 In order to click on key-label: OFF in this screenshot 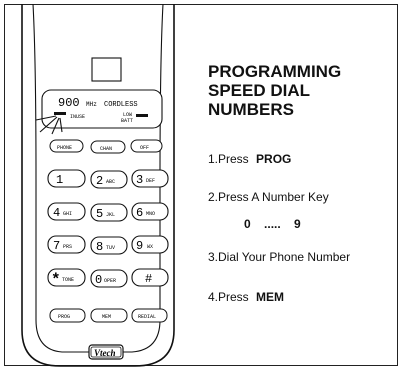, I will do `click(144, 148)`.